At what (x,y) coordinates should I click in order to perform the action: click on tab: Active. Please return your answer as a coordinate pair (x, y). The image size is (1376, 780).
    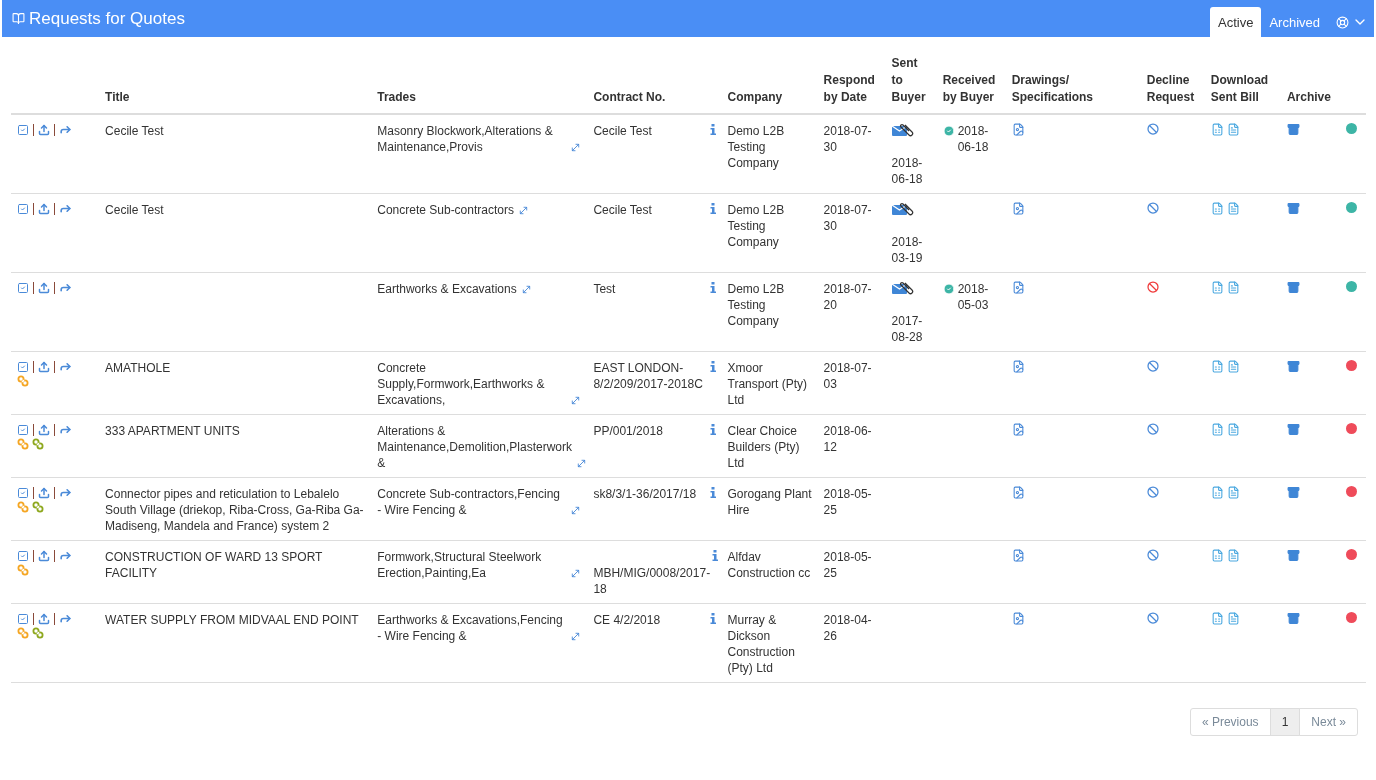
    Looking at the image, I should click on (1236, 22).